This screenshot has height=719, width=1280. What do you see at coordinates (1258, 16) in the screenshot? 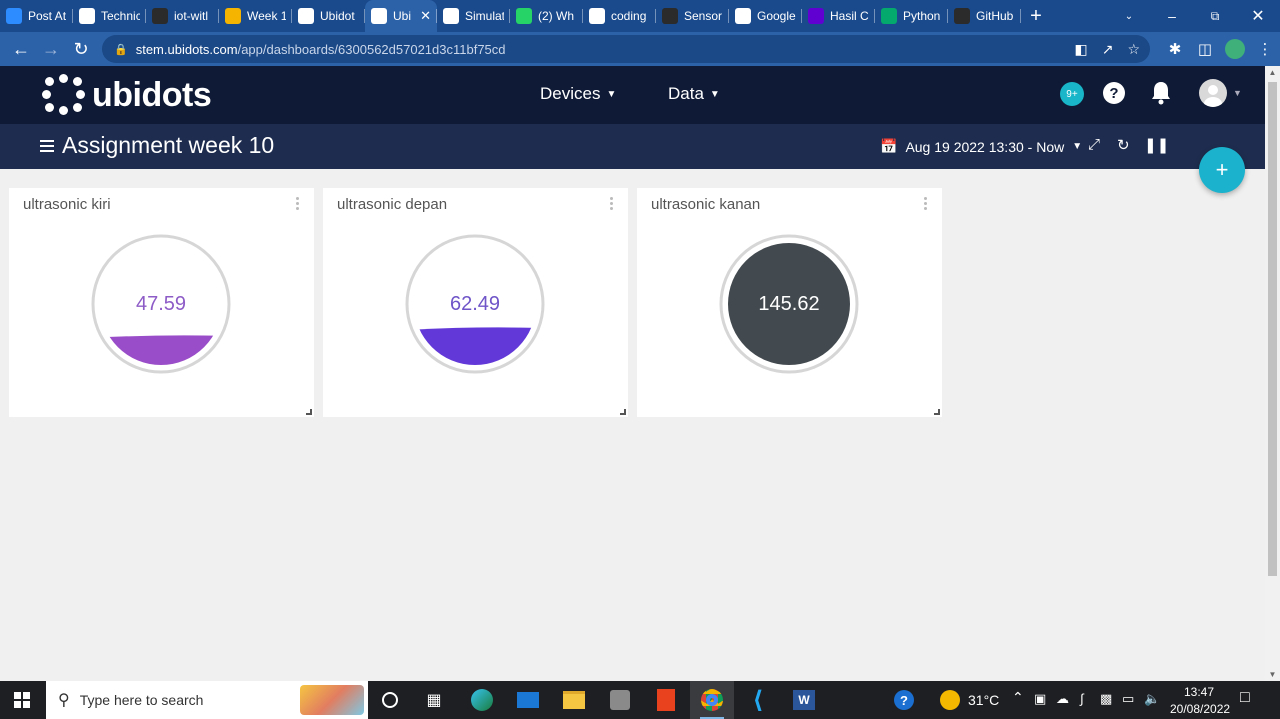
I see `close-window-button: ✕` at bounding box center [1258, 16].